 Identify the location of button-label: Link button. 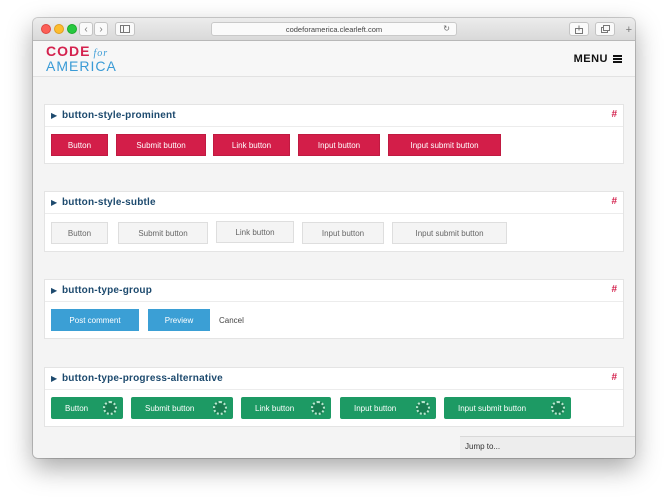
(275, 408).